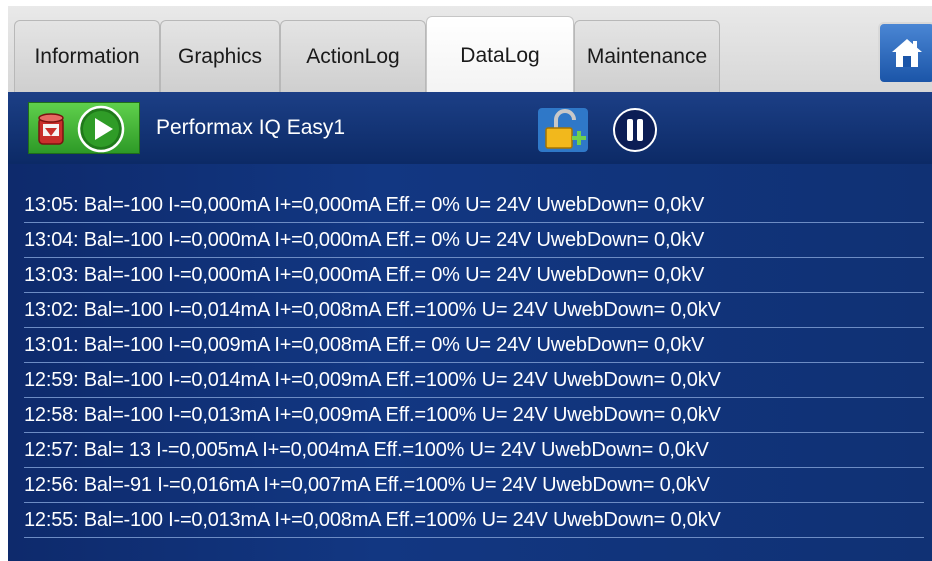 The width and height of the screenshot is (932, 561). What do you see at coordinates (563, 130) in the screenshot?
I see `unlock-icon` at bounding box center [563, 130].